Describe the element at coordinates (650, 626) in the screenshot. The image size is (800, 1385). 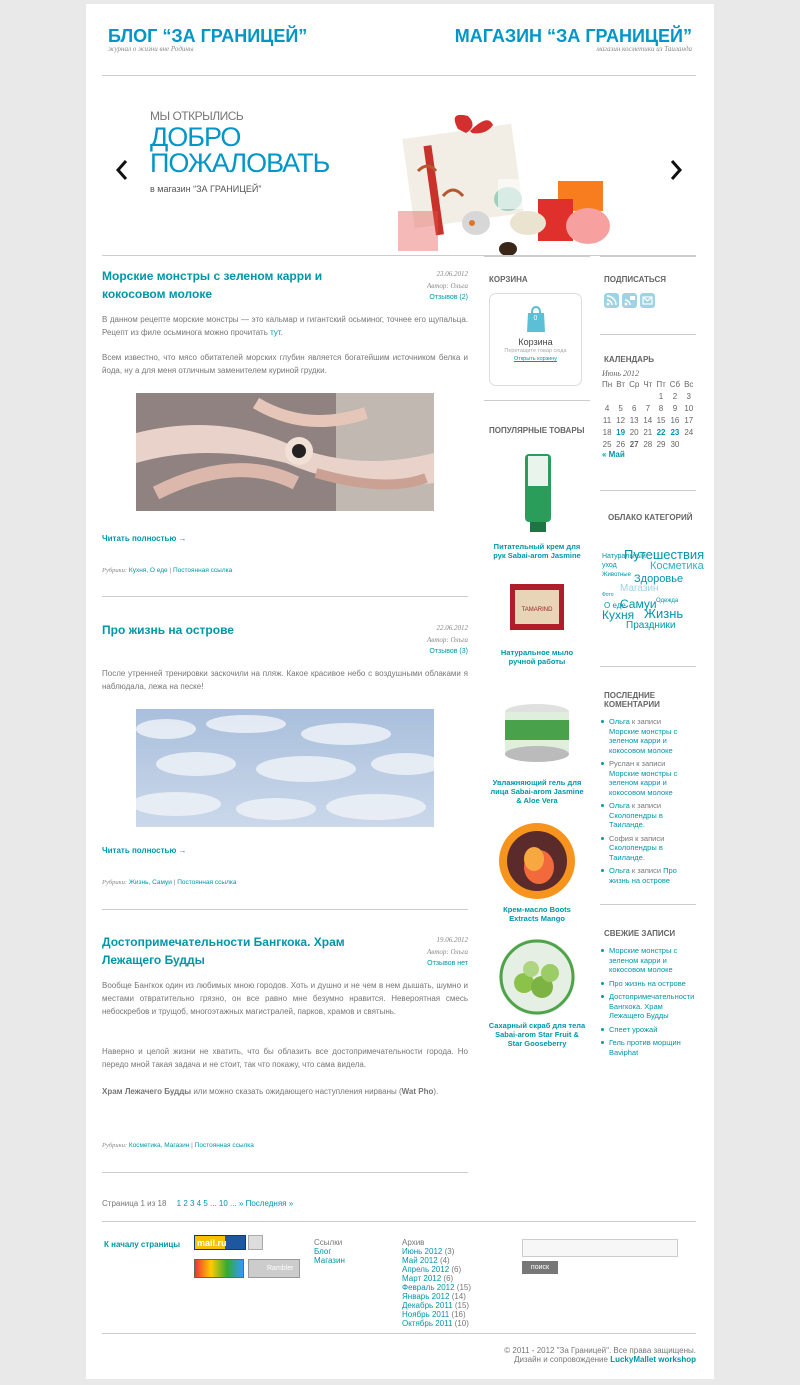
I see `tag-link: Праздники` at that location.